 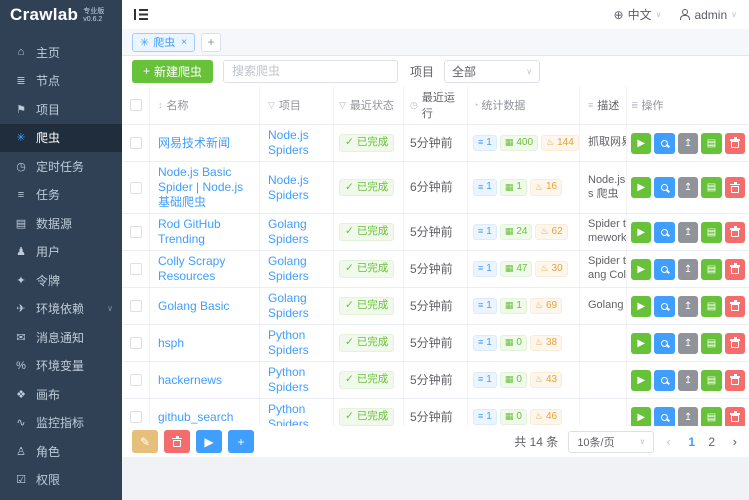 What do you see at coordinates (61, 366) in the screenshot?
I see `sidebar-item-environment: % 环境变量` at bounding box center [61, 366].